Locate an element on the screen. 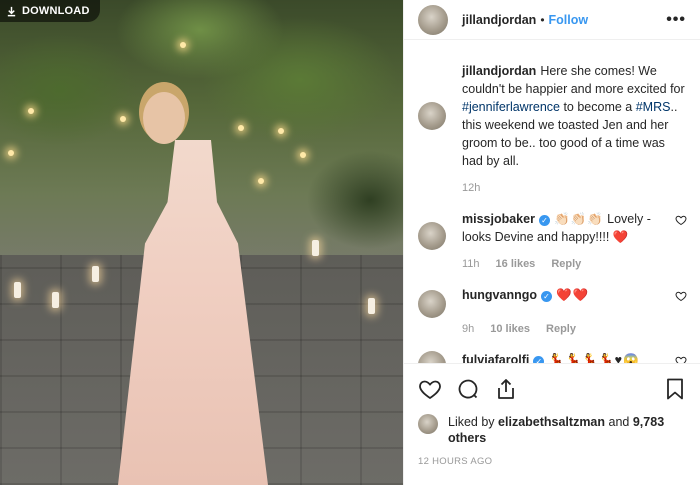  comment-likes: 16 likes is located at coordinates (516, 264).